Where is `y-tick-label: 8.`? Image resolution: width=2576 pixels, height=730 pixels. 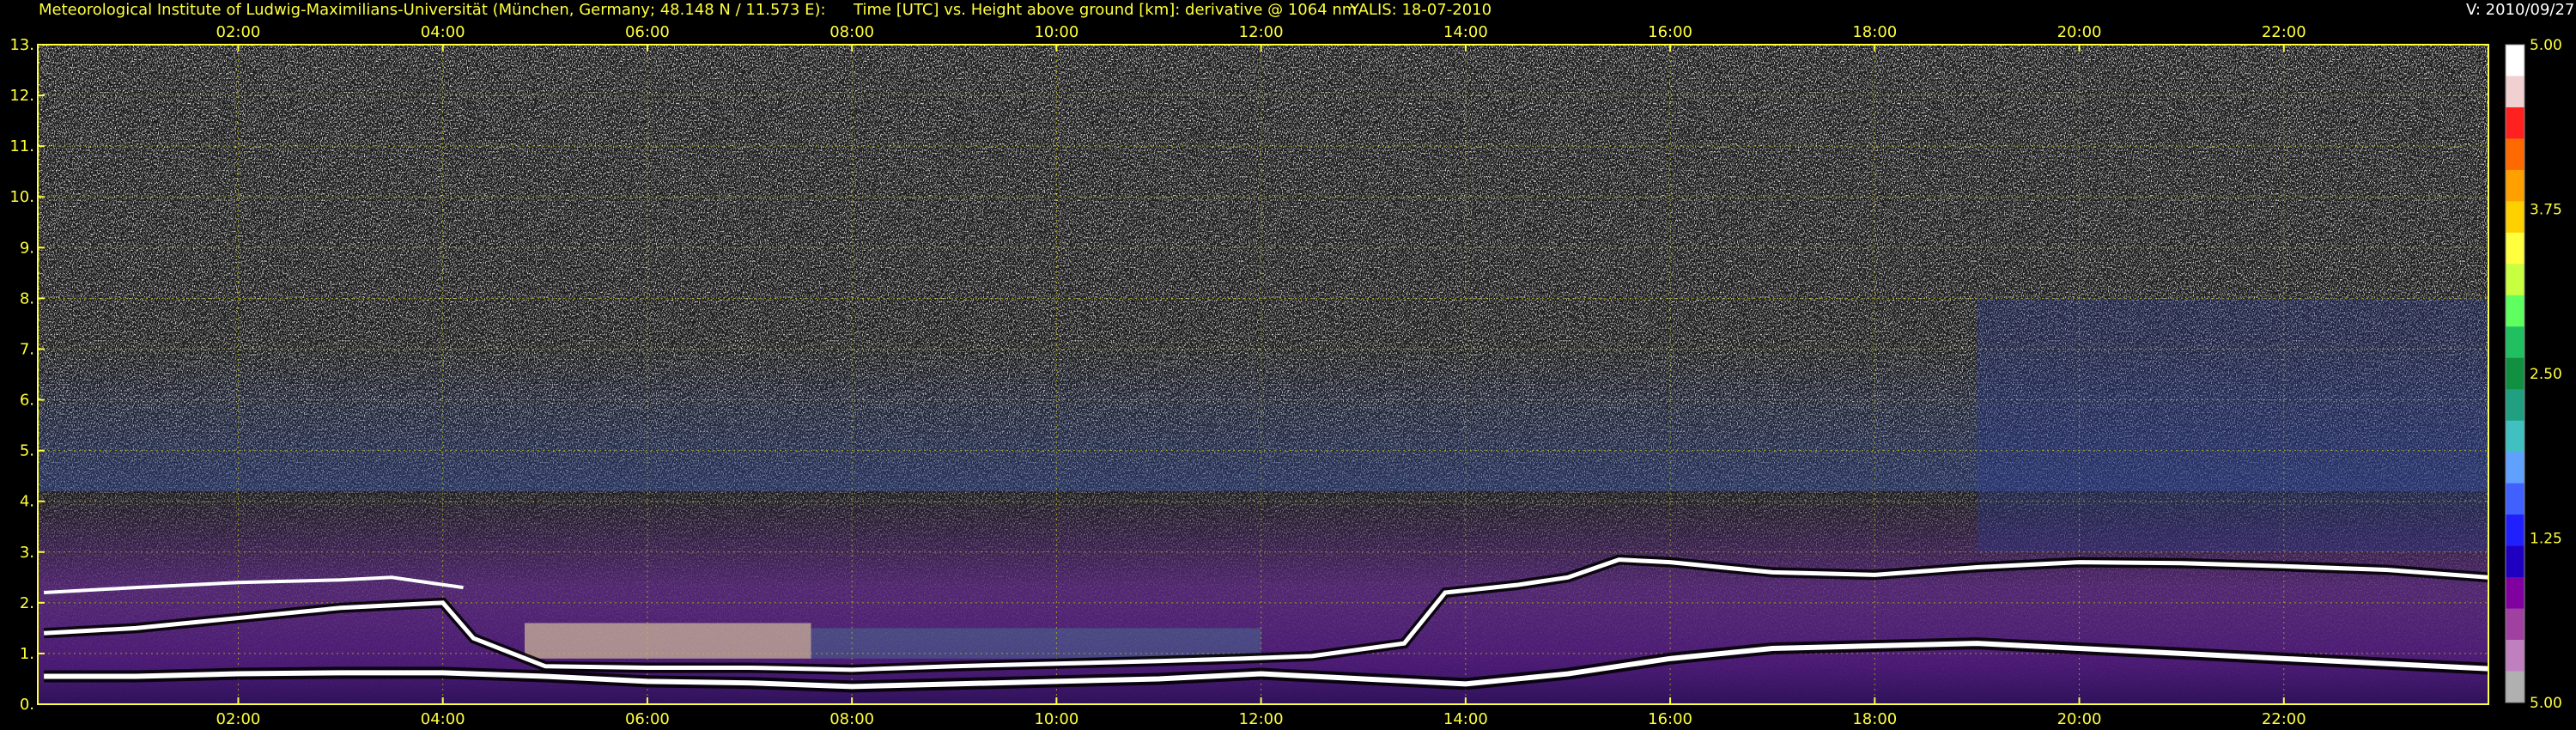 y-tick-label: 8. is located at coordinates (27, 298).